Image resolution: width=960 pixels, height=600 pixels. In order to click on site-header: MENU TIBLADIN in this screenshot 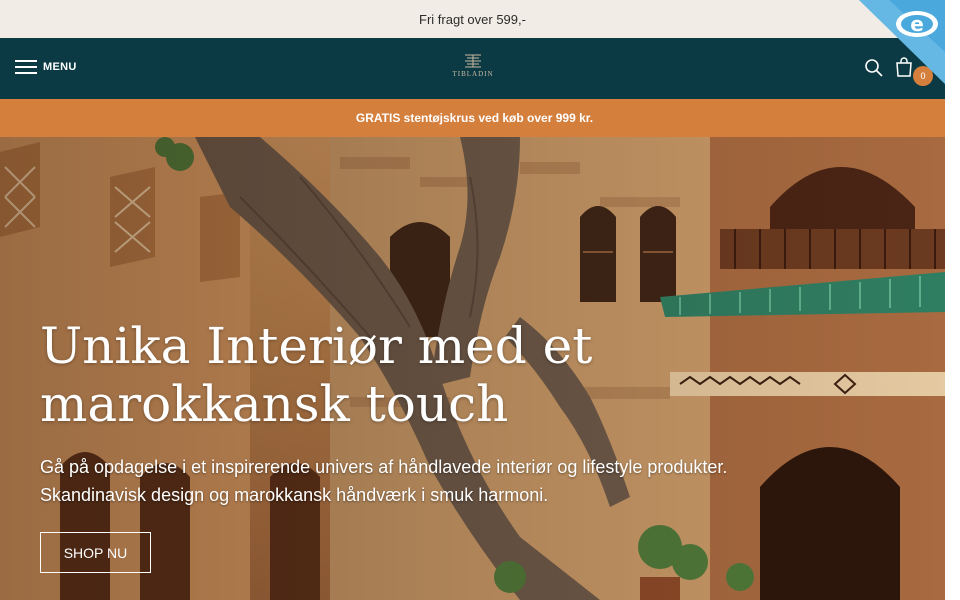, I will do `click(472, 68)`.